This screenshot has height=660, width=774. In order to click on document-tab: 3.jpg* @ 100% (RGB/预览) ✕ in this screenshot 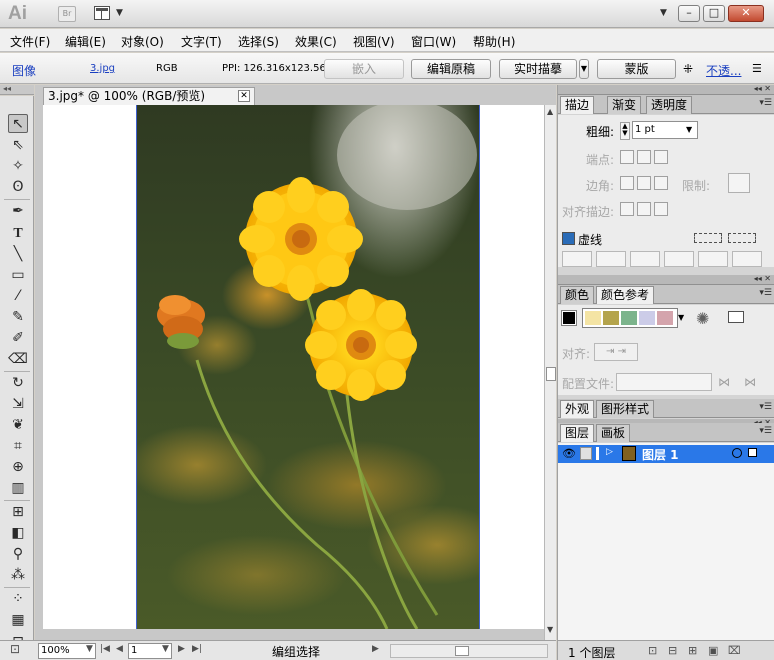, I will do `click(149, 96)`.